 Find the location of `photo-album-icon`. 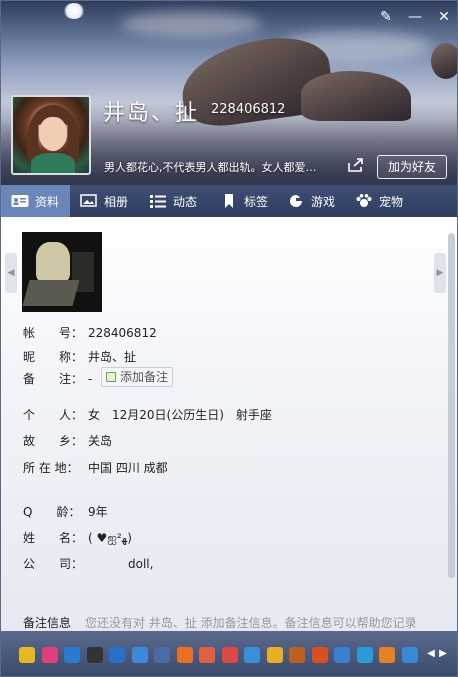

photo-album-icon is located at coordinates (89, 201).